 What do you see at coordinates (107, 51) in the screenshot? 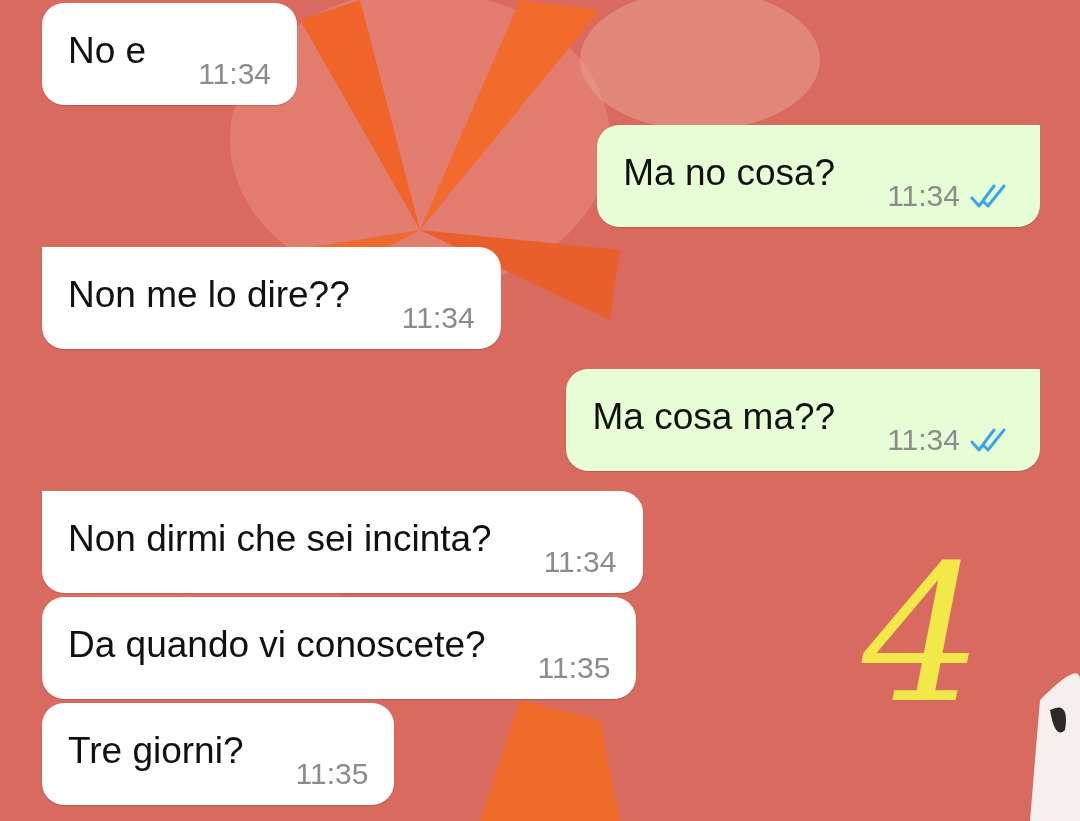
I see `message-text: No e` at bounding box center [107, 51].